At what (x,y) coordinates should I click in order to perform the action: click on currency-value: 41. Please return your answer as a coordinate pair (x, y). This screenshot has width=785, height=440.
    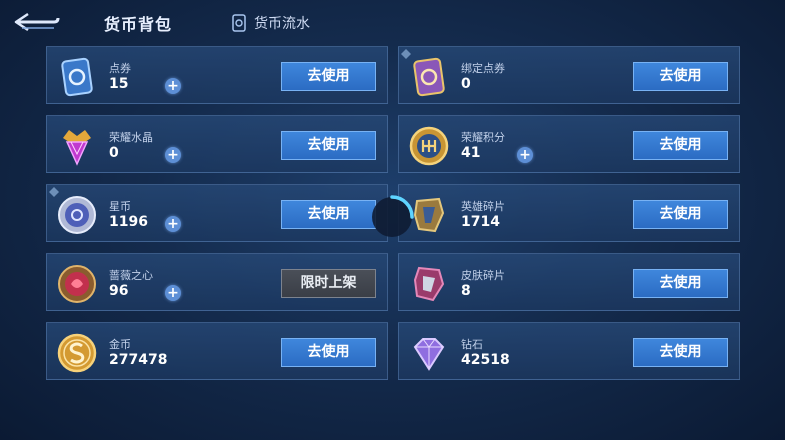
    Looking at the image, I should click on (471, 153).